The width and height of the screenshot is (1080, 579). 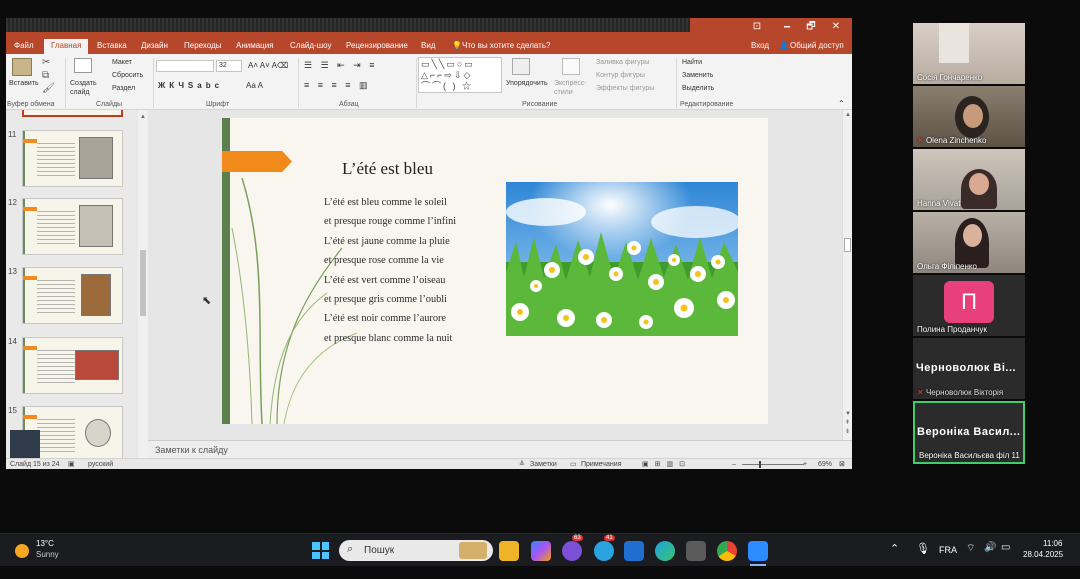 I want to click on zoom-slider-thumb, so click(x=760, y=464).